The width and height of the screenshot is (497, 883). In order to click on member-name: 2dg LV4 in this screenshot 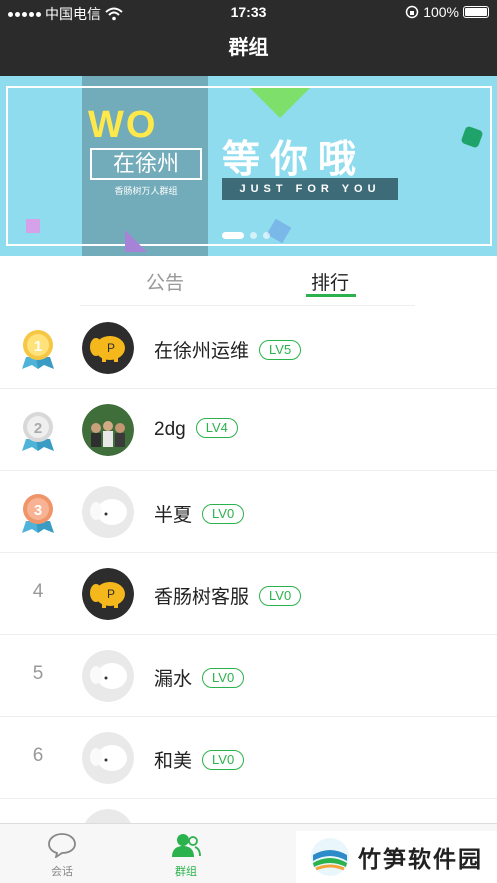, I will do `click(196, 429)`.